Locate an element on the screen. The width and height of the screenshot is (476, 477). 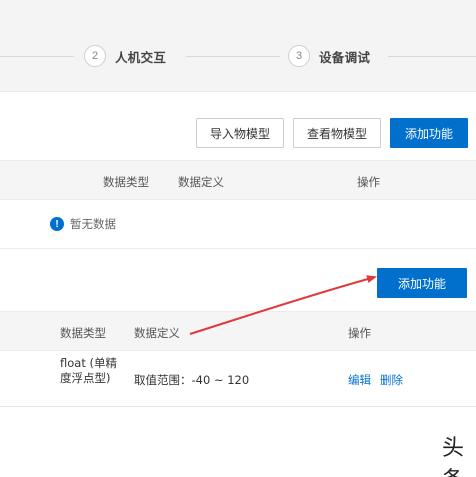
table-header: 数据类型 数据定义 操作 is located at coordinates (238, 180).